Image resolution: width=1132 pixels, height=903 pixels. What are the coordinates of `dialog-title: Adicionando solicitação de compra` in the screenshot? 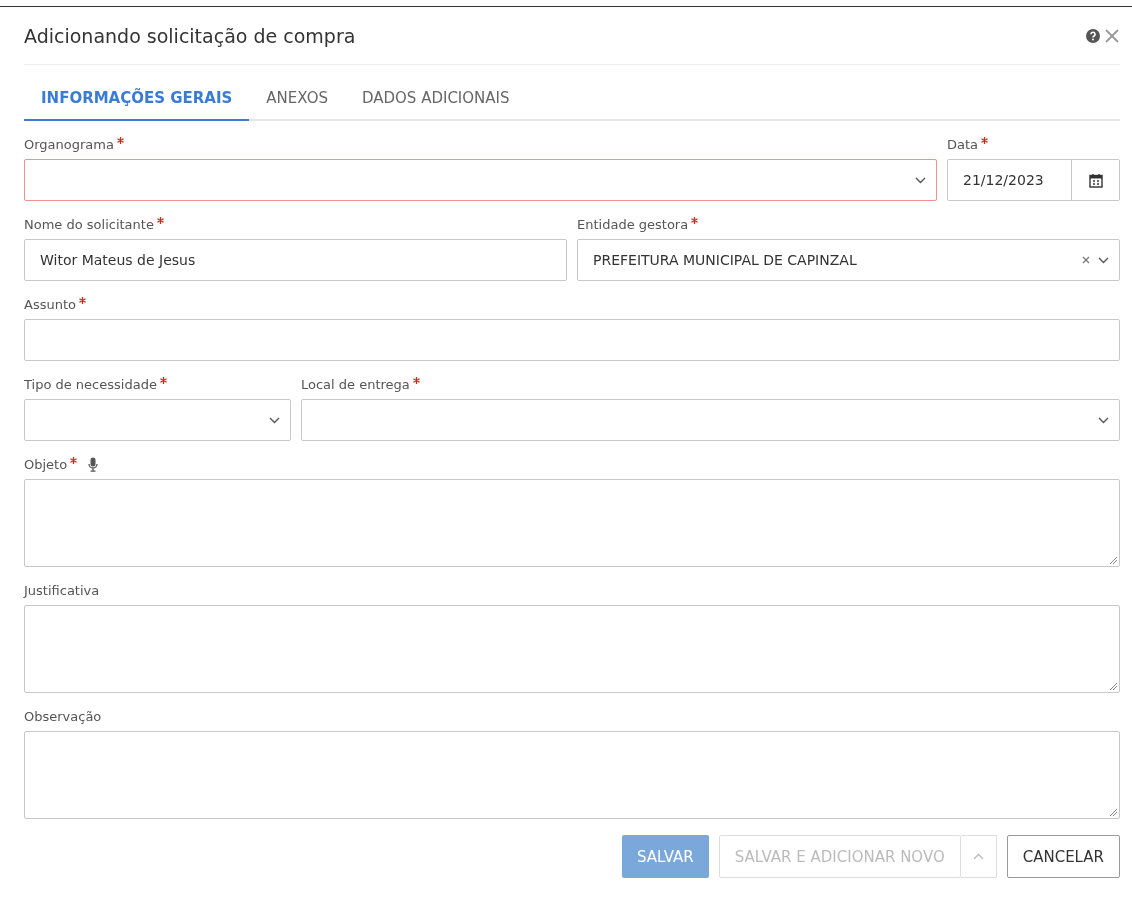 It's located at (190, 35).